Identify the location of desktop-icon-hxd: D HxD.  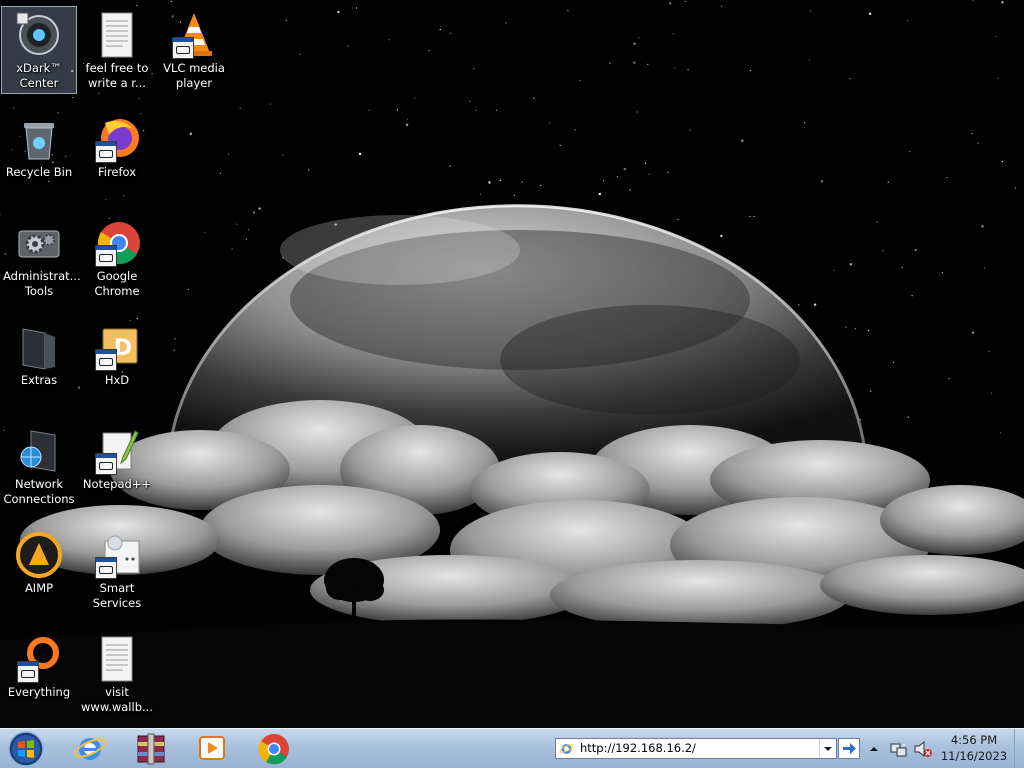
(117, 362).